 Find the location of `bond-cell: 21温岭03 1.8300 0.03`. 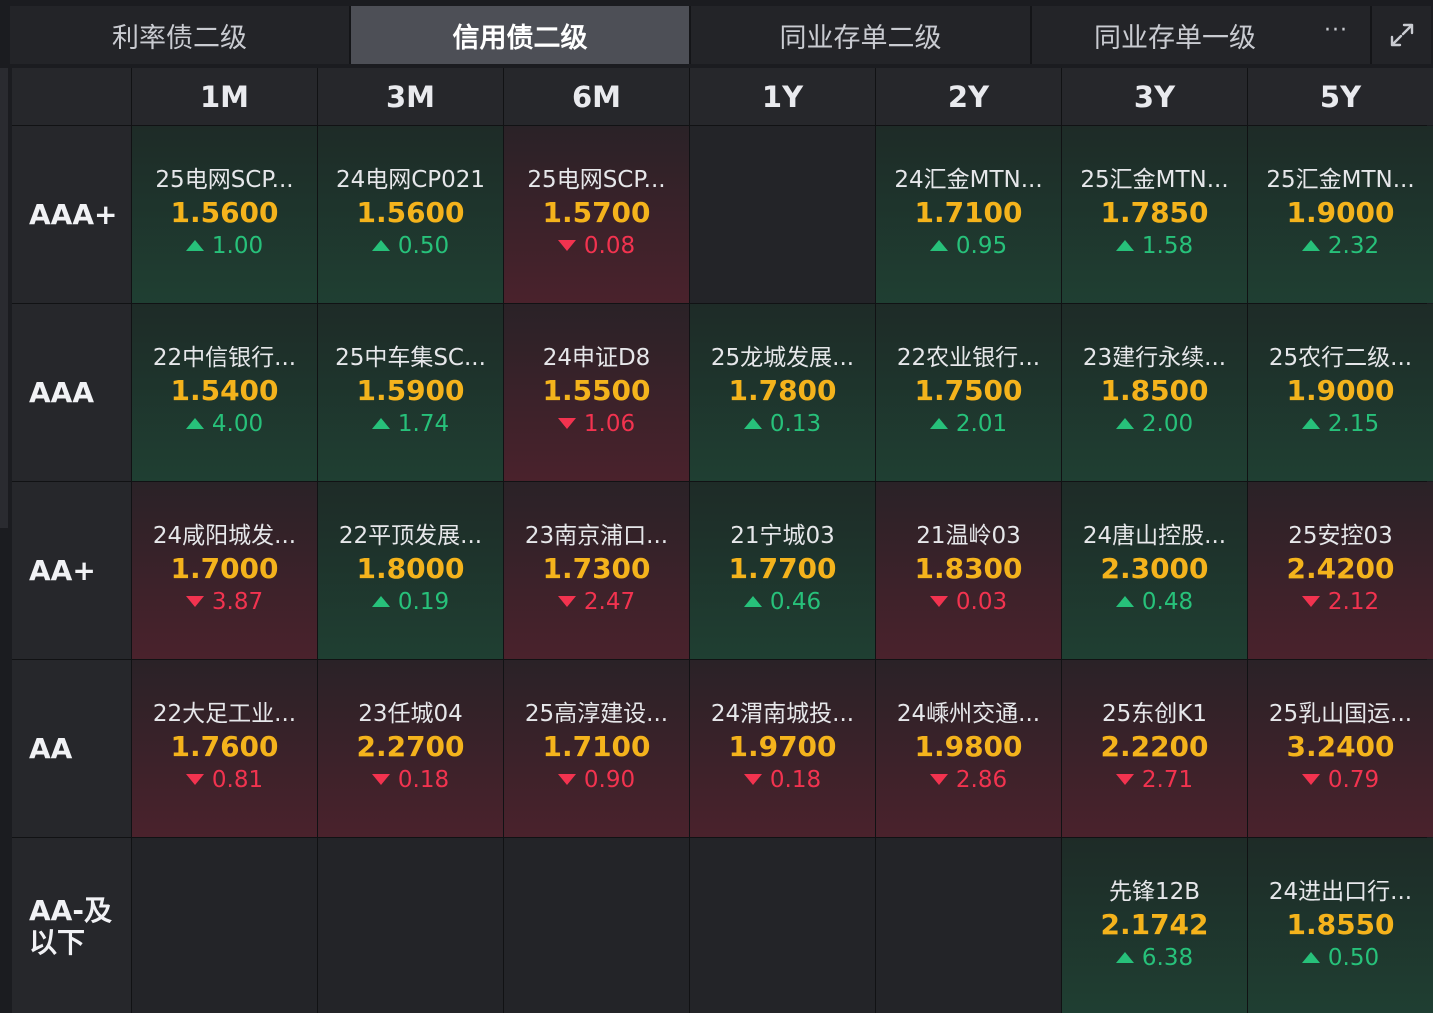

bond-cell: 21温岭03 1.8300 0.03 is located at coordinates (968, 570).